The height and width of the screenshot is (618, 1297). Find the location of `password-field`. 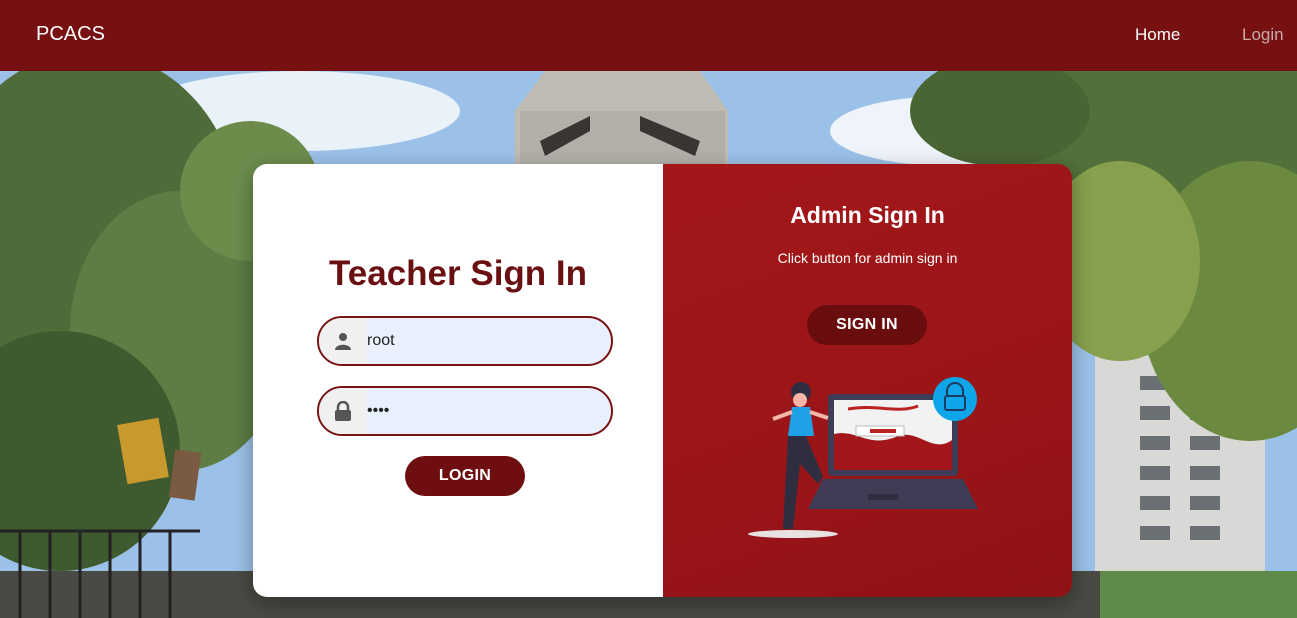

password-field is located at coordinates (465, 411).